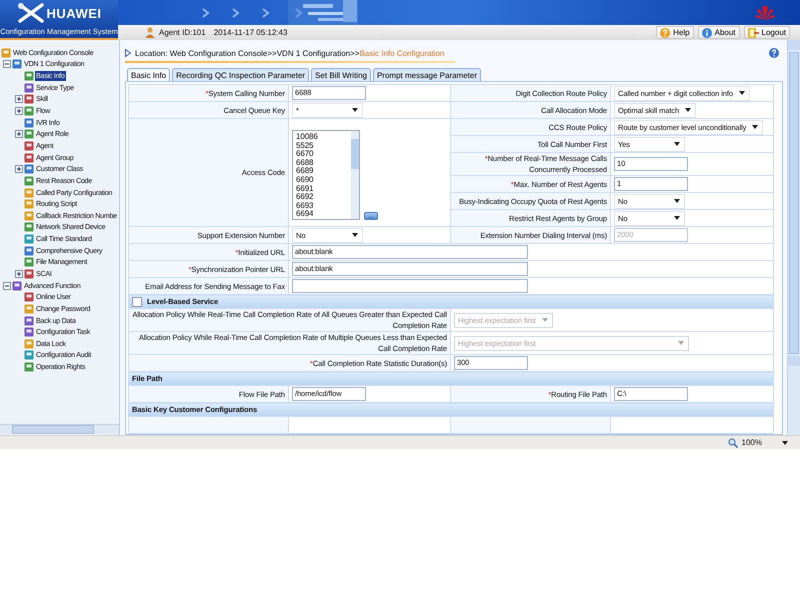 The height and width of the screenshot is (600, 800). I want to click on tab: Recording QC Inspection Parameter, so click(241, 74).